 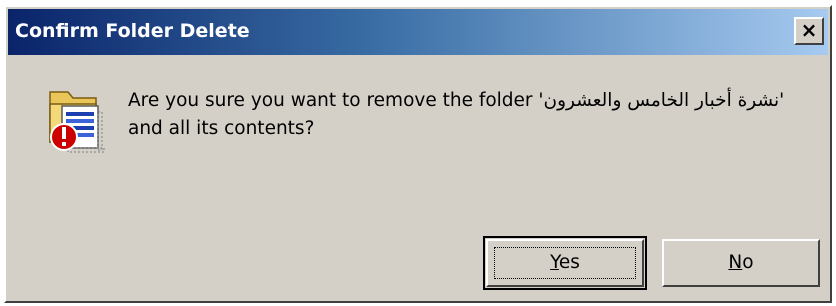 What do you see at coordinates (554, 262) in the screenshot?
I see `yes-mnemonic: Y` at bounding box center [554, 262].